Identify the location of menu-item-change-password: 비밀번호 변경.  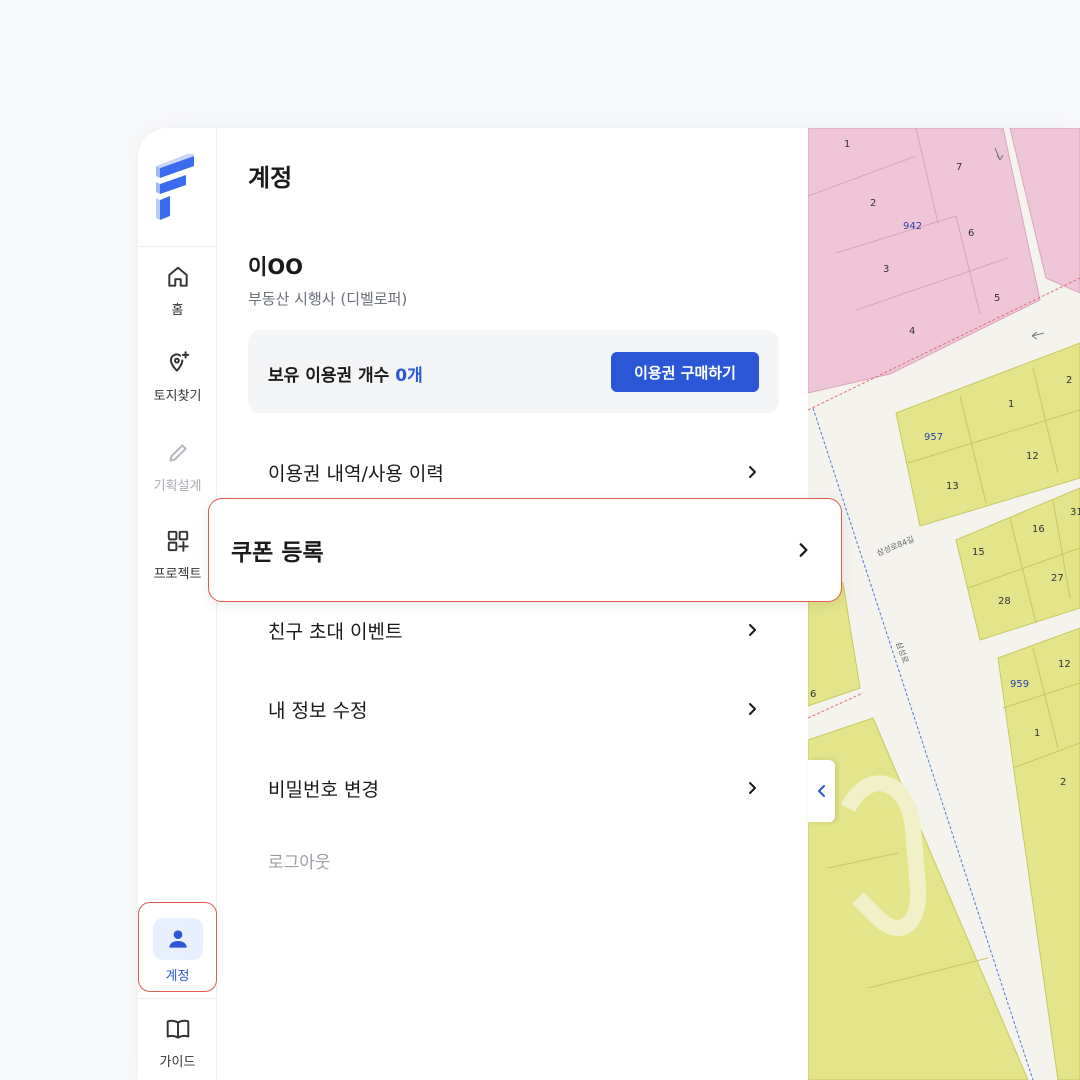
(513, 788).